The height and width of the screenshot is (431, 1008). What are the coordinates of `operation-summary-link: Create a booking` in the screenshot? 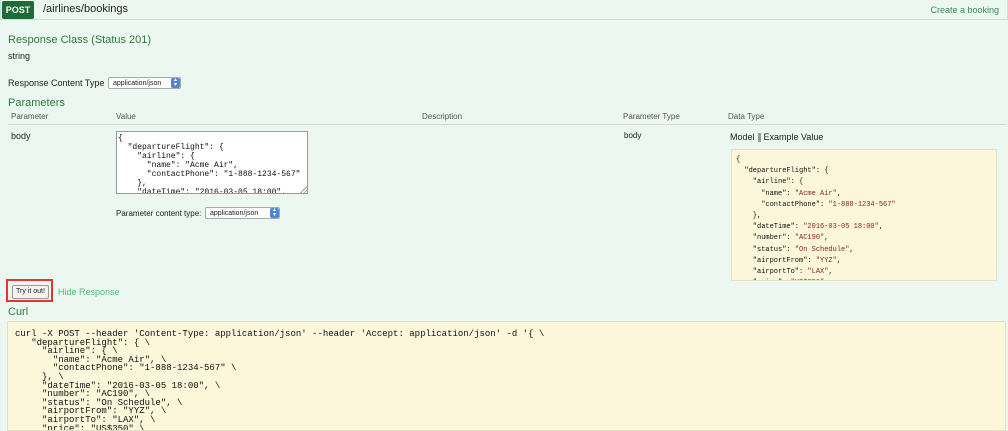 It's located at (964, 10).